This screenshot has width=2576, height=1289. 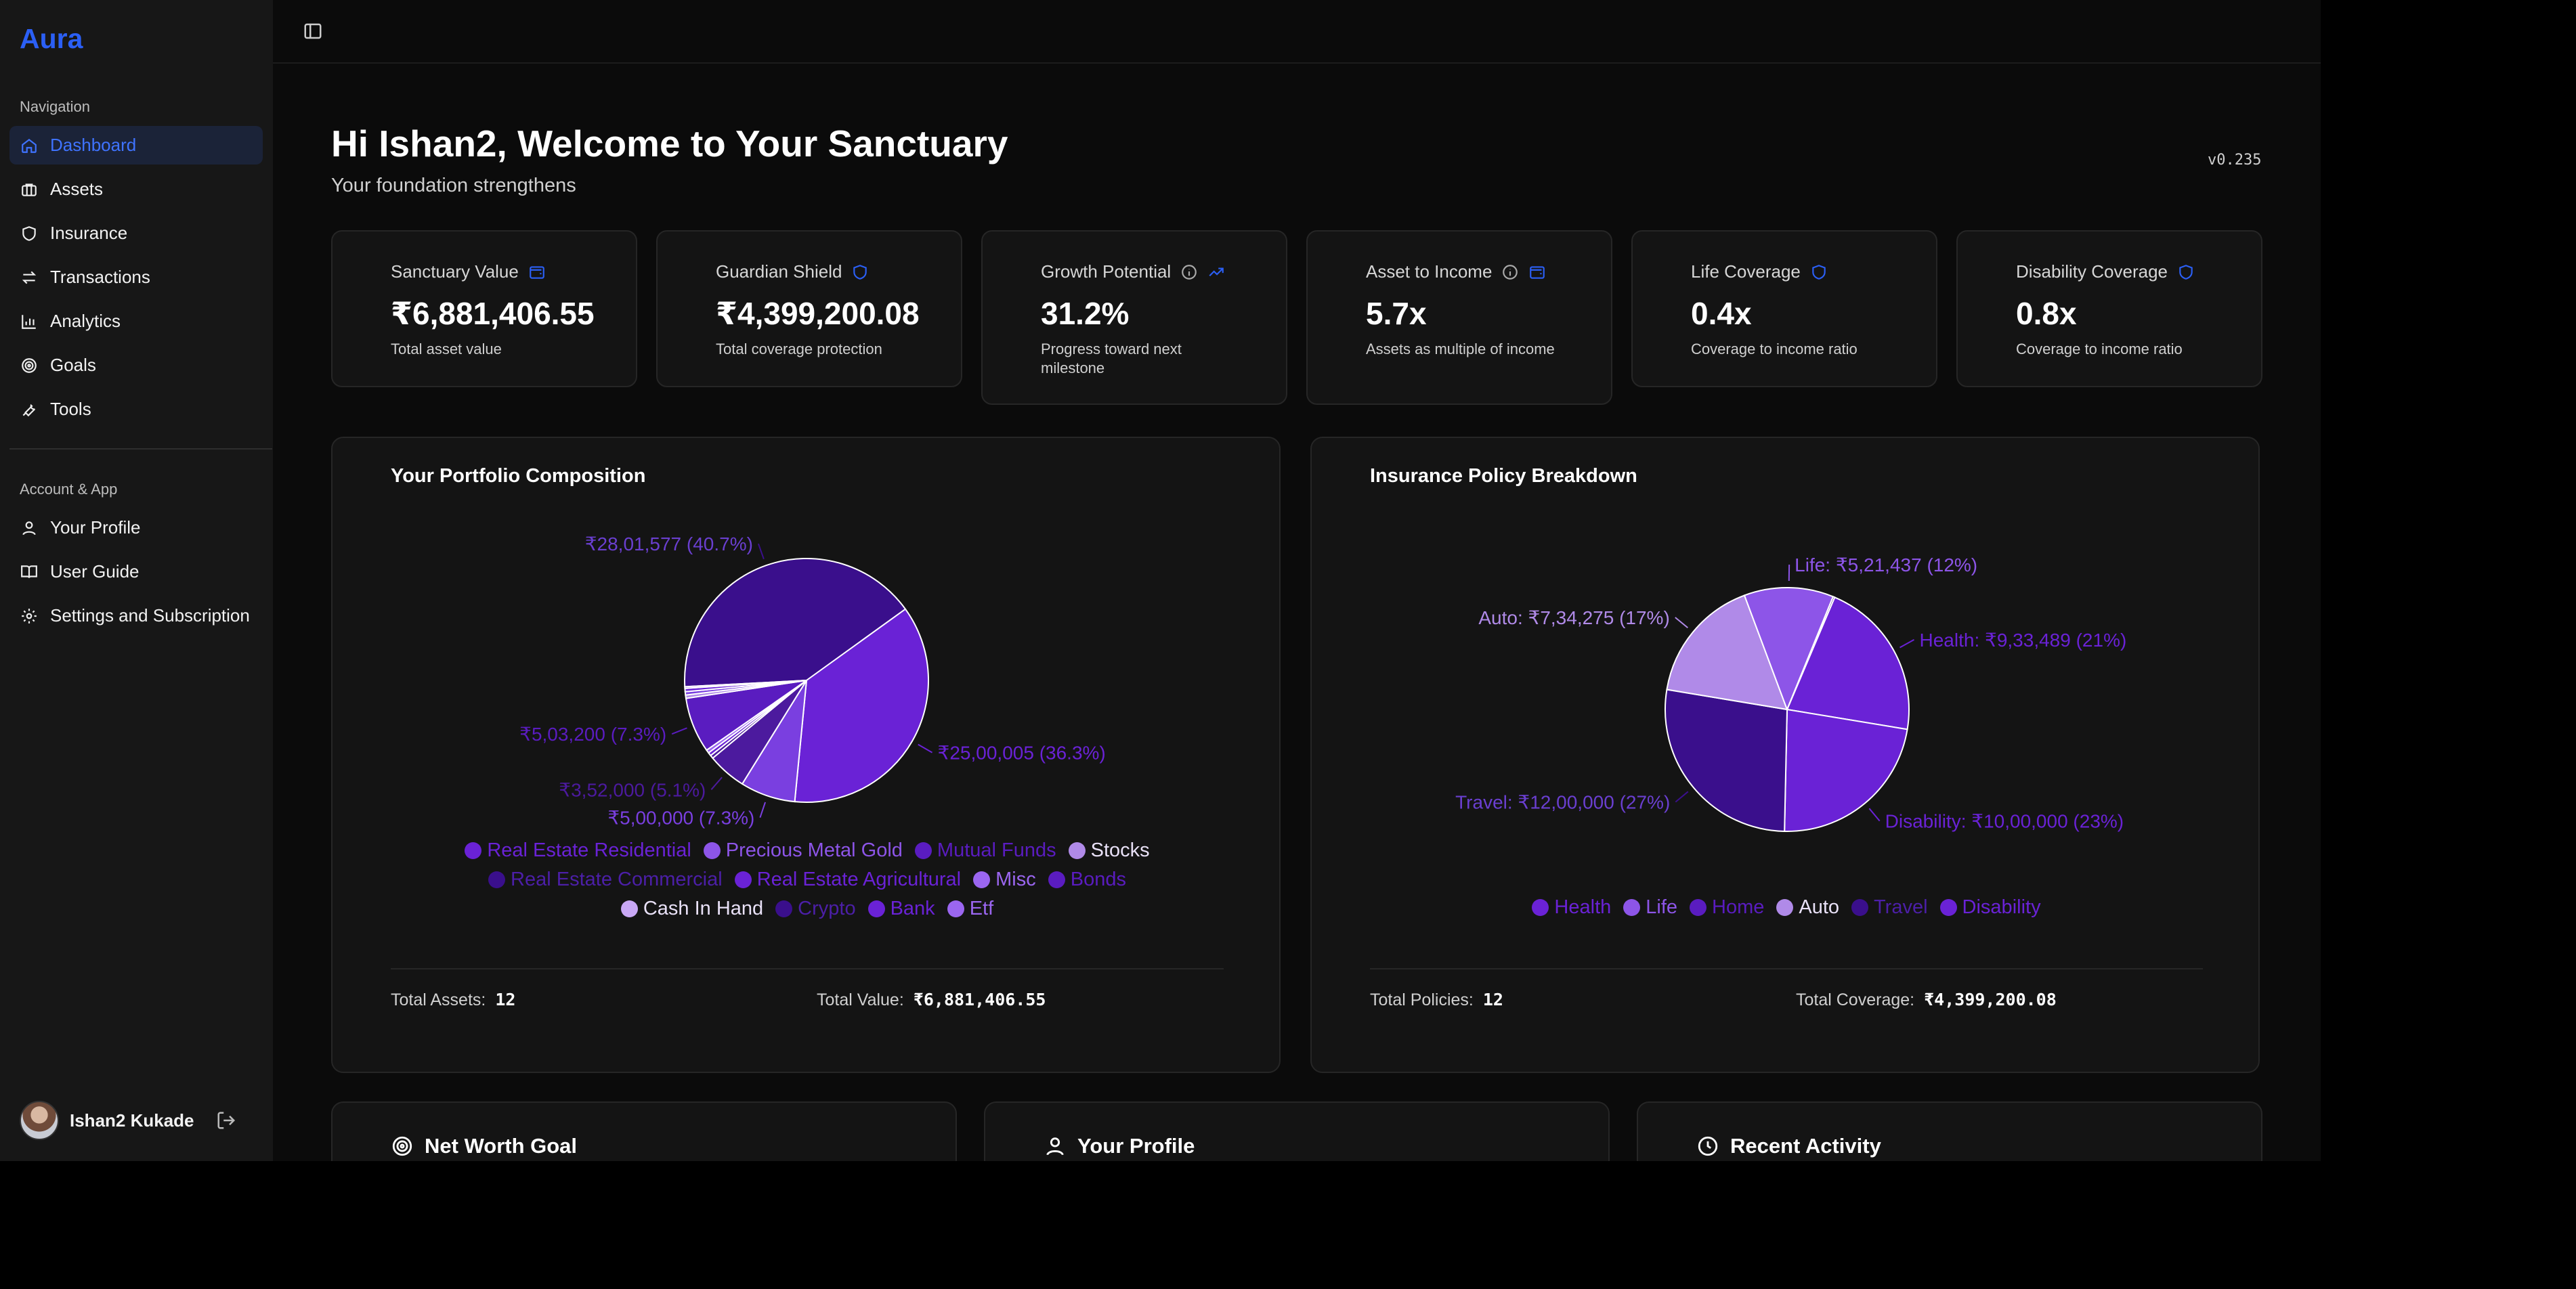 What do you see at coordinates (95, 527) in the screenshot?
I see `sidebar-item-label: Your Profile` at bounding box center [95, 527].